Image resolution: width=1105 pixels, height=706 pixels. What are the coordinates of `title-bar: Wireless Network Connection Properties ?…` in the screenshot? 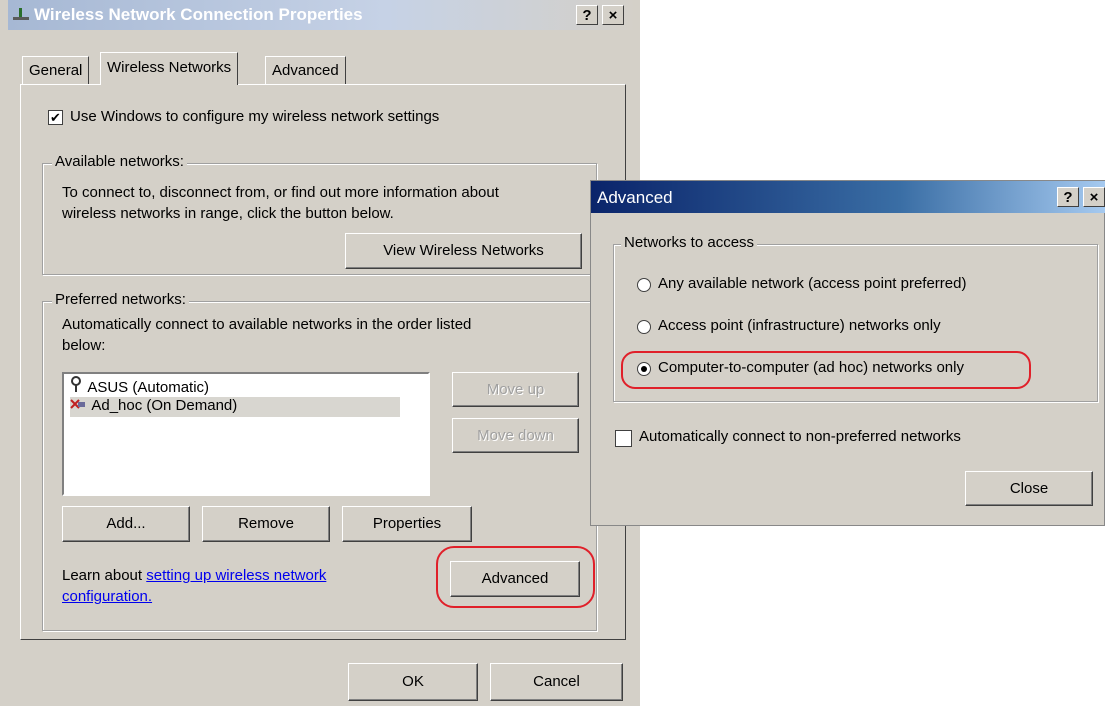 It's located at (323, 15).